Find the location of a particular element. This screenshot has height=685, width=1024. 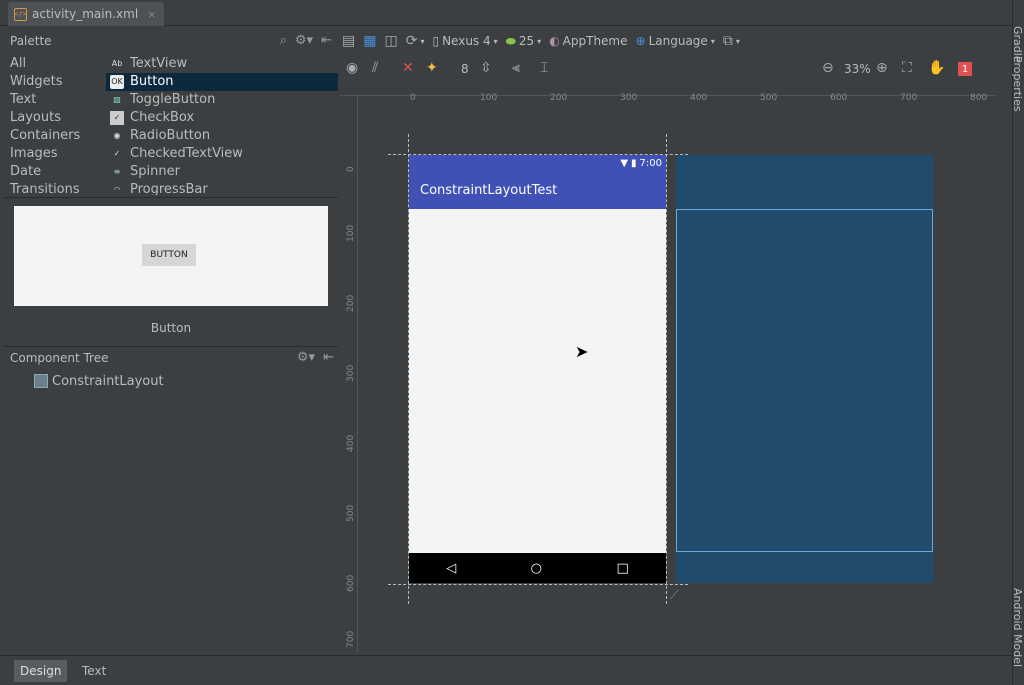

palette-item-label: ProgressBar is located at coordinates (169, 188).